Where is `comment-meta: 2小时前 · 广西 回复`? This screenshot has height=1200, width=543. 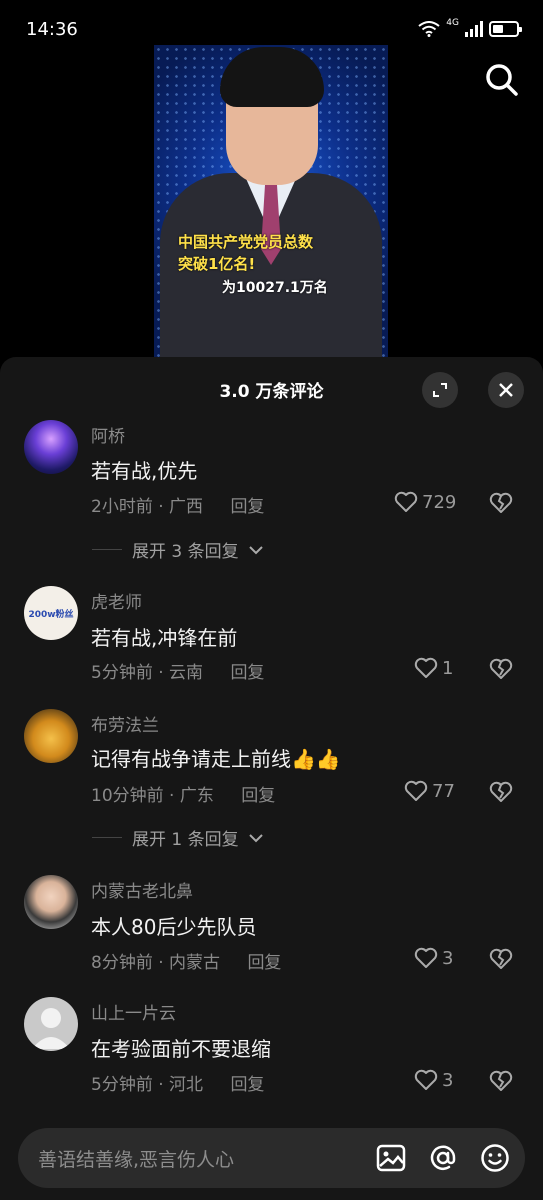 comment-meta: 2小时前 · 广西 回复 is located at coordinates (177, 504).